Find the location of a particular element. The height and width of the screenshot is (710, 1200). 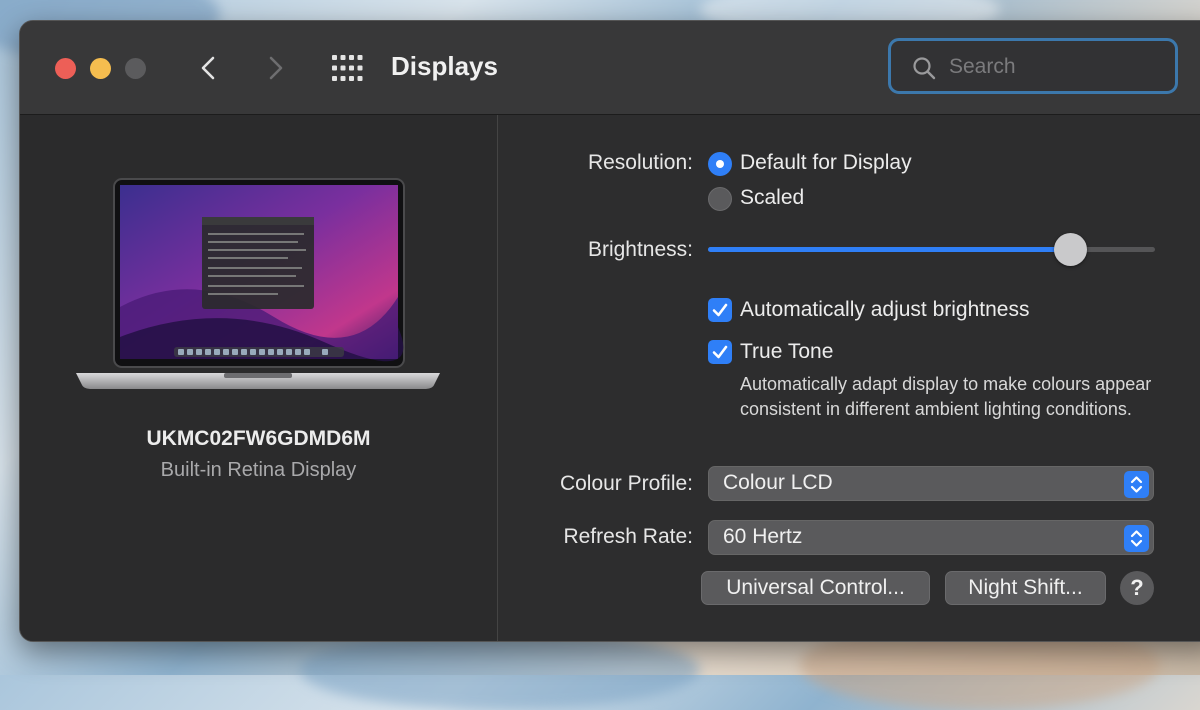

laptop-image is located at coordinates (258, 283).